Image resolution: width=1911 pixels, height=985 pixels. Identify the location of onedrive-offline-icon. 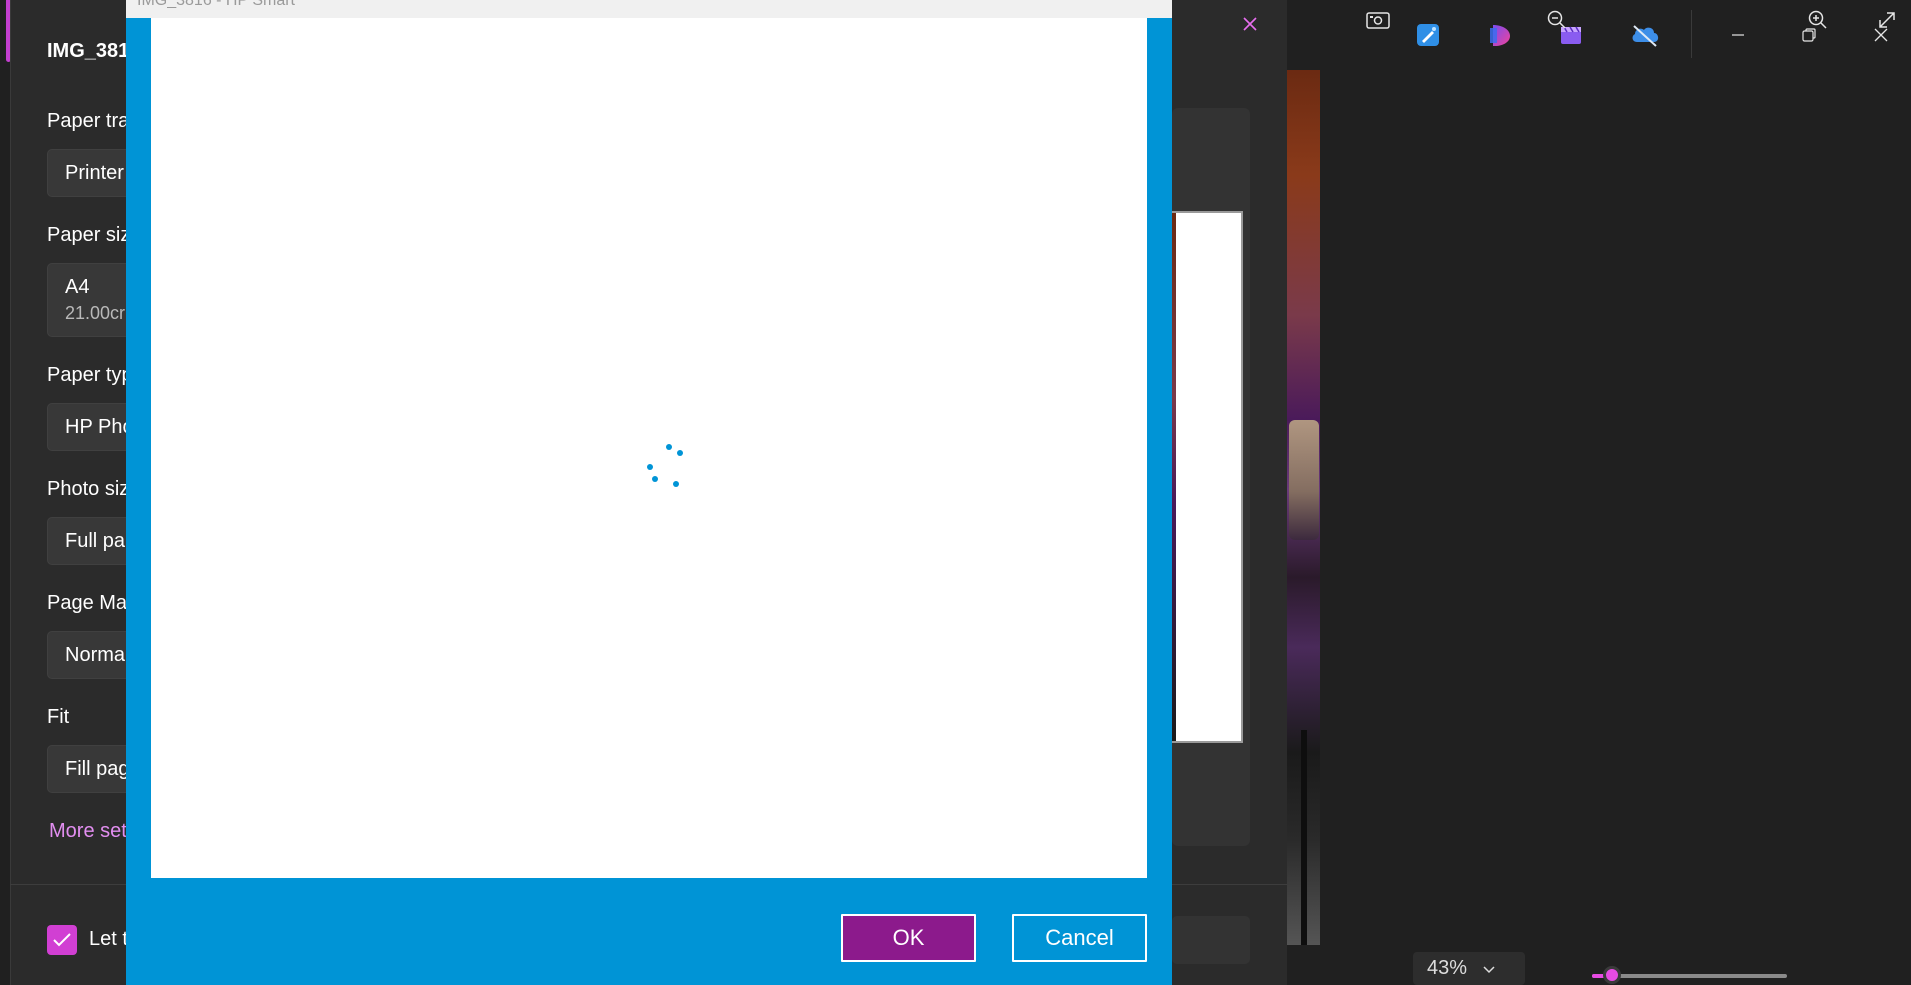
(1645, 35).